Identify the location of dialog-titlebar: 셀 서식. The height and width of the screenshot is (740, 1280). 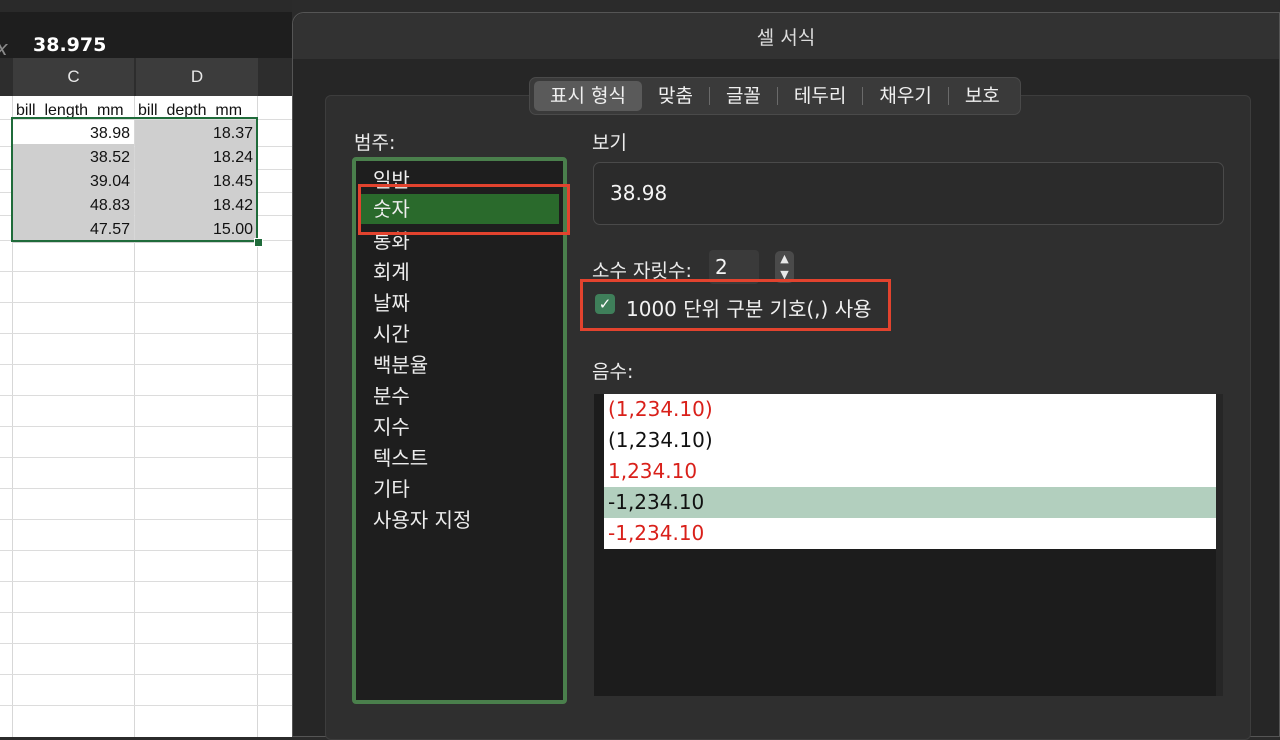
(786, 36).